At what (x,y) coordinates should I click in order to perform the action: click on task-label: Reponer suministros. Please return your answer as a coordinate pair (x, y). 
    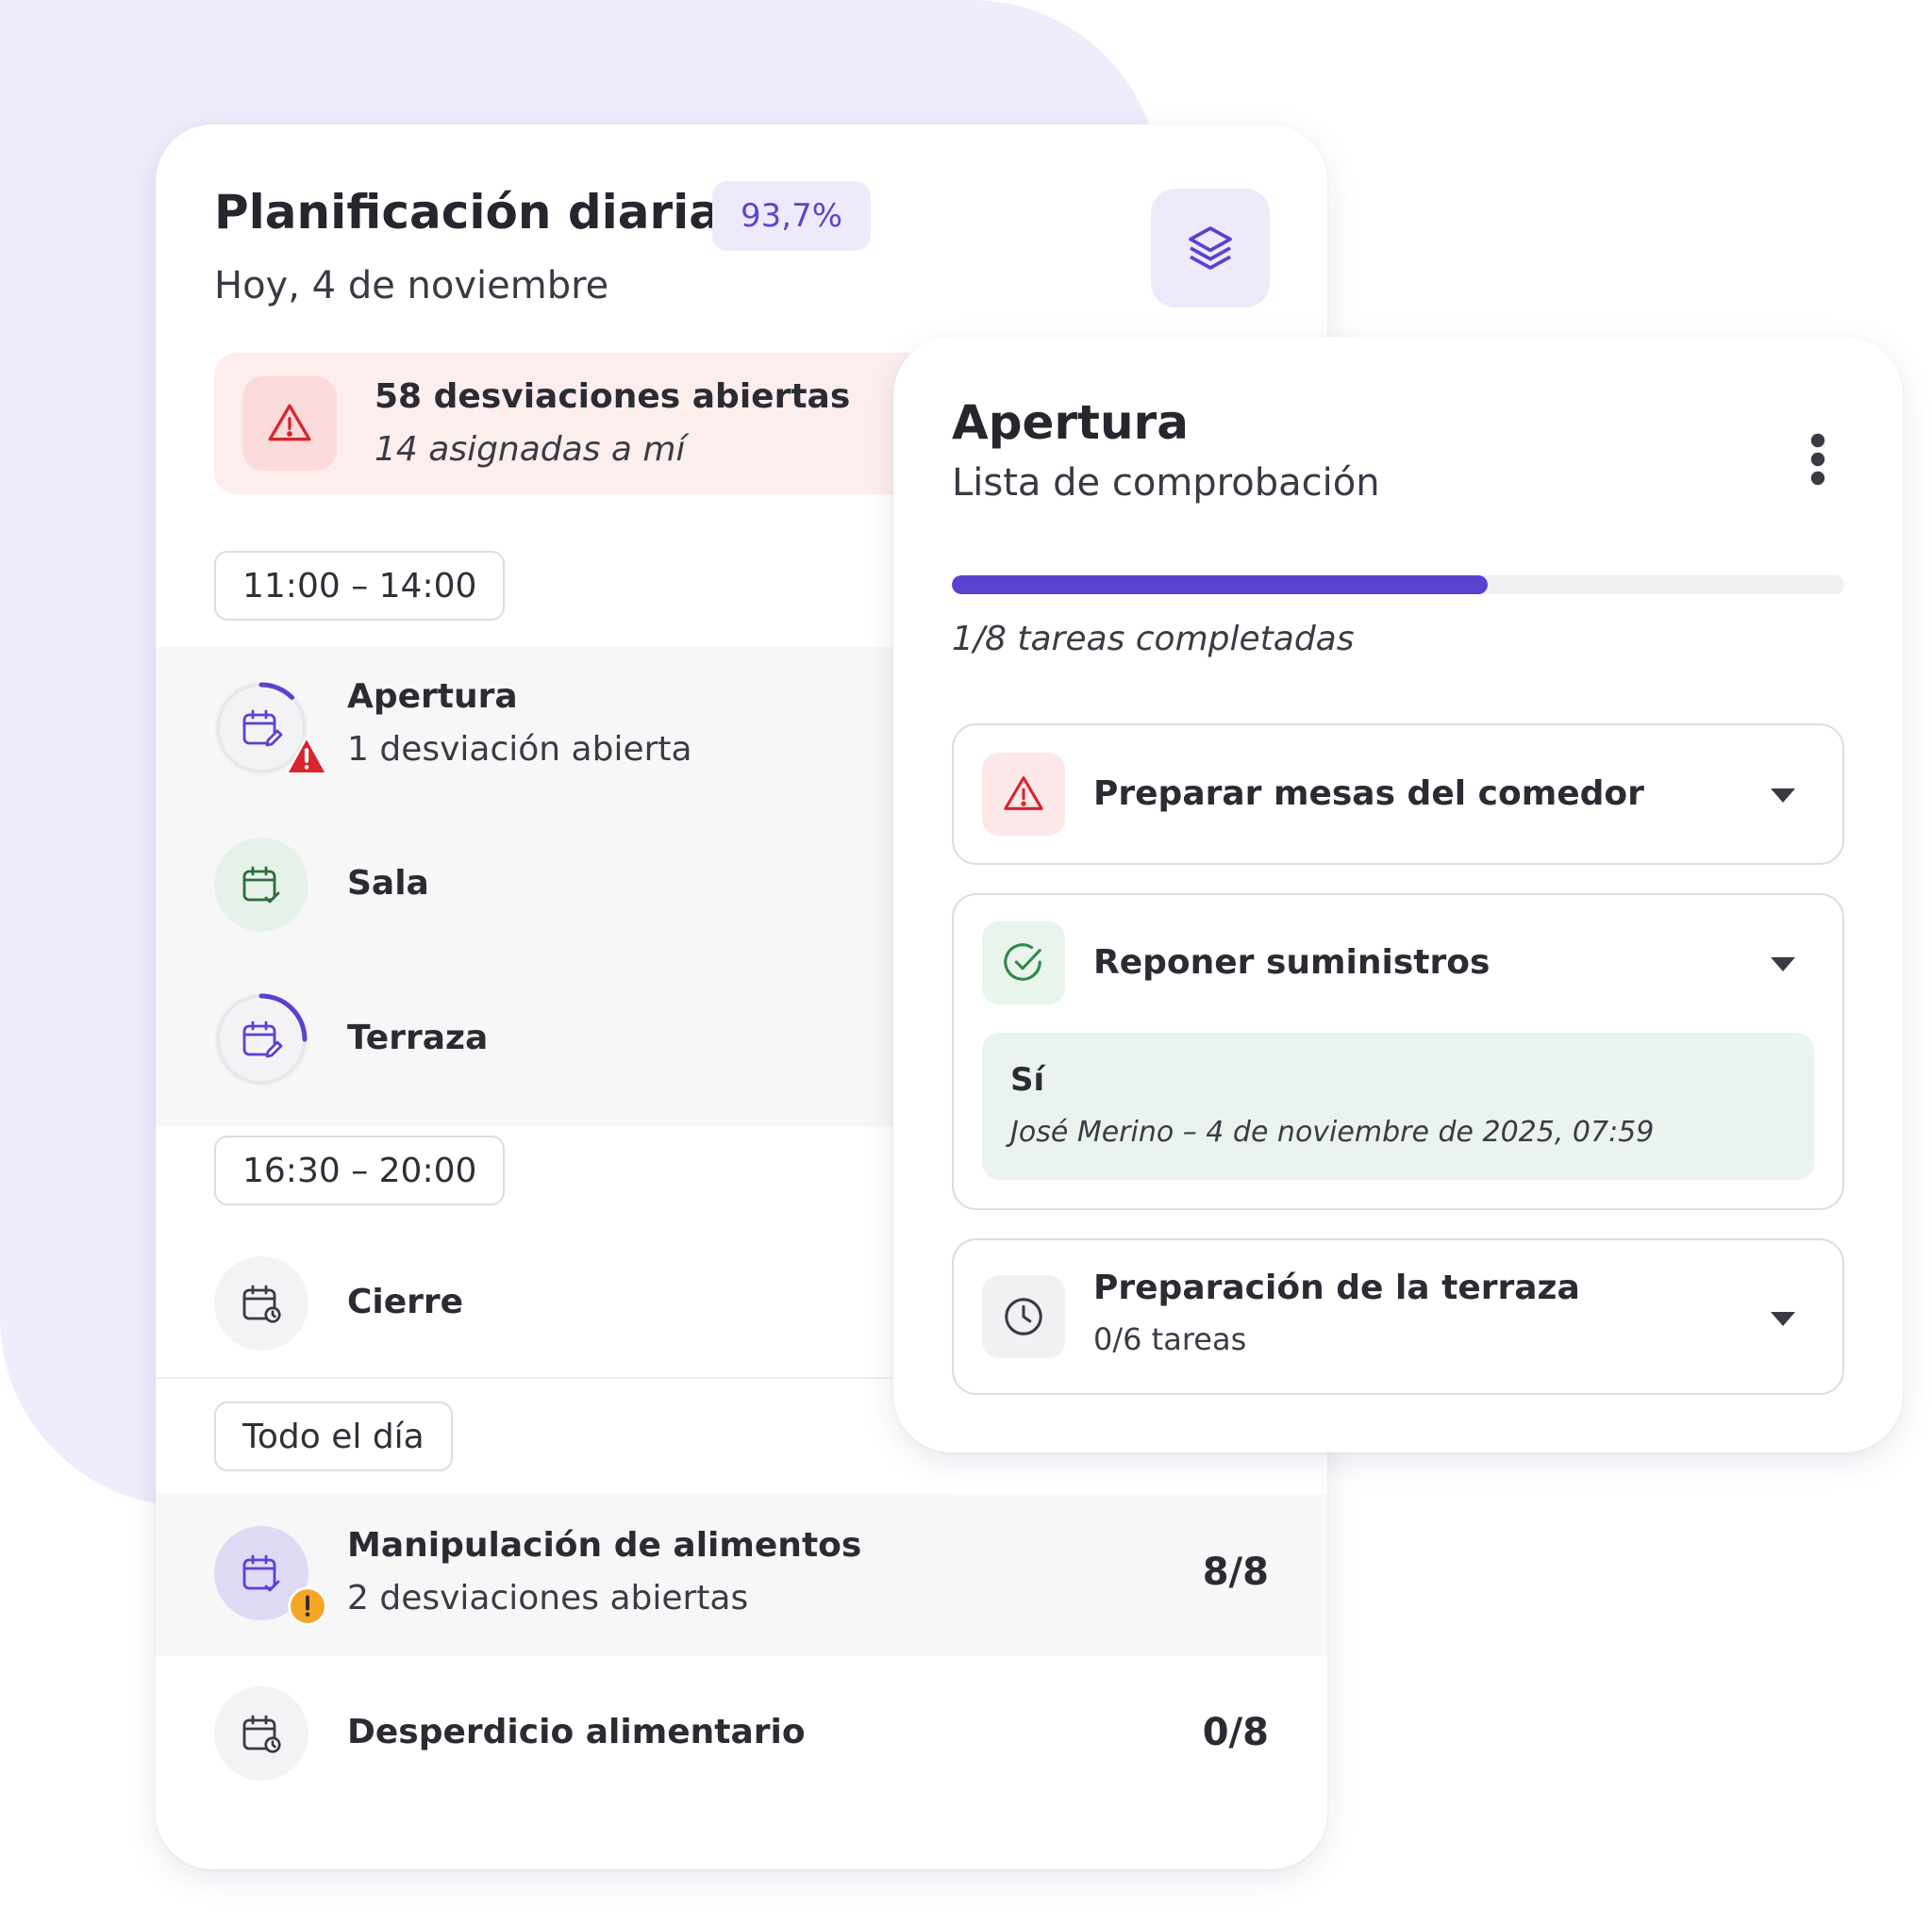
    Looking at the image, I should click on (1292, 962).